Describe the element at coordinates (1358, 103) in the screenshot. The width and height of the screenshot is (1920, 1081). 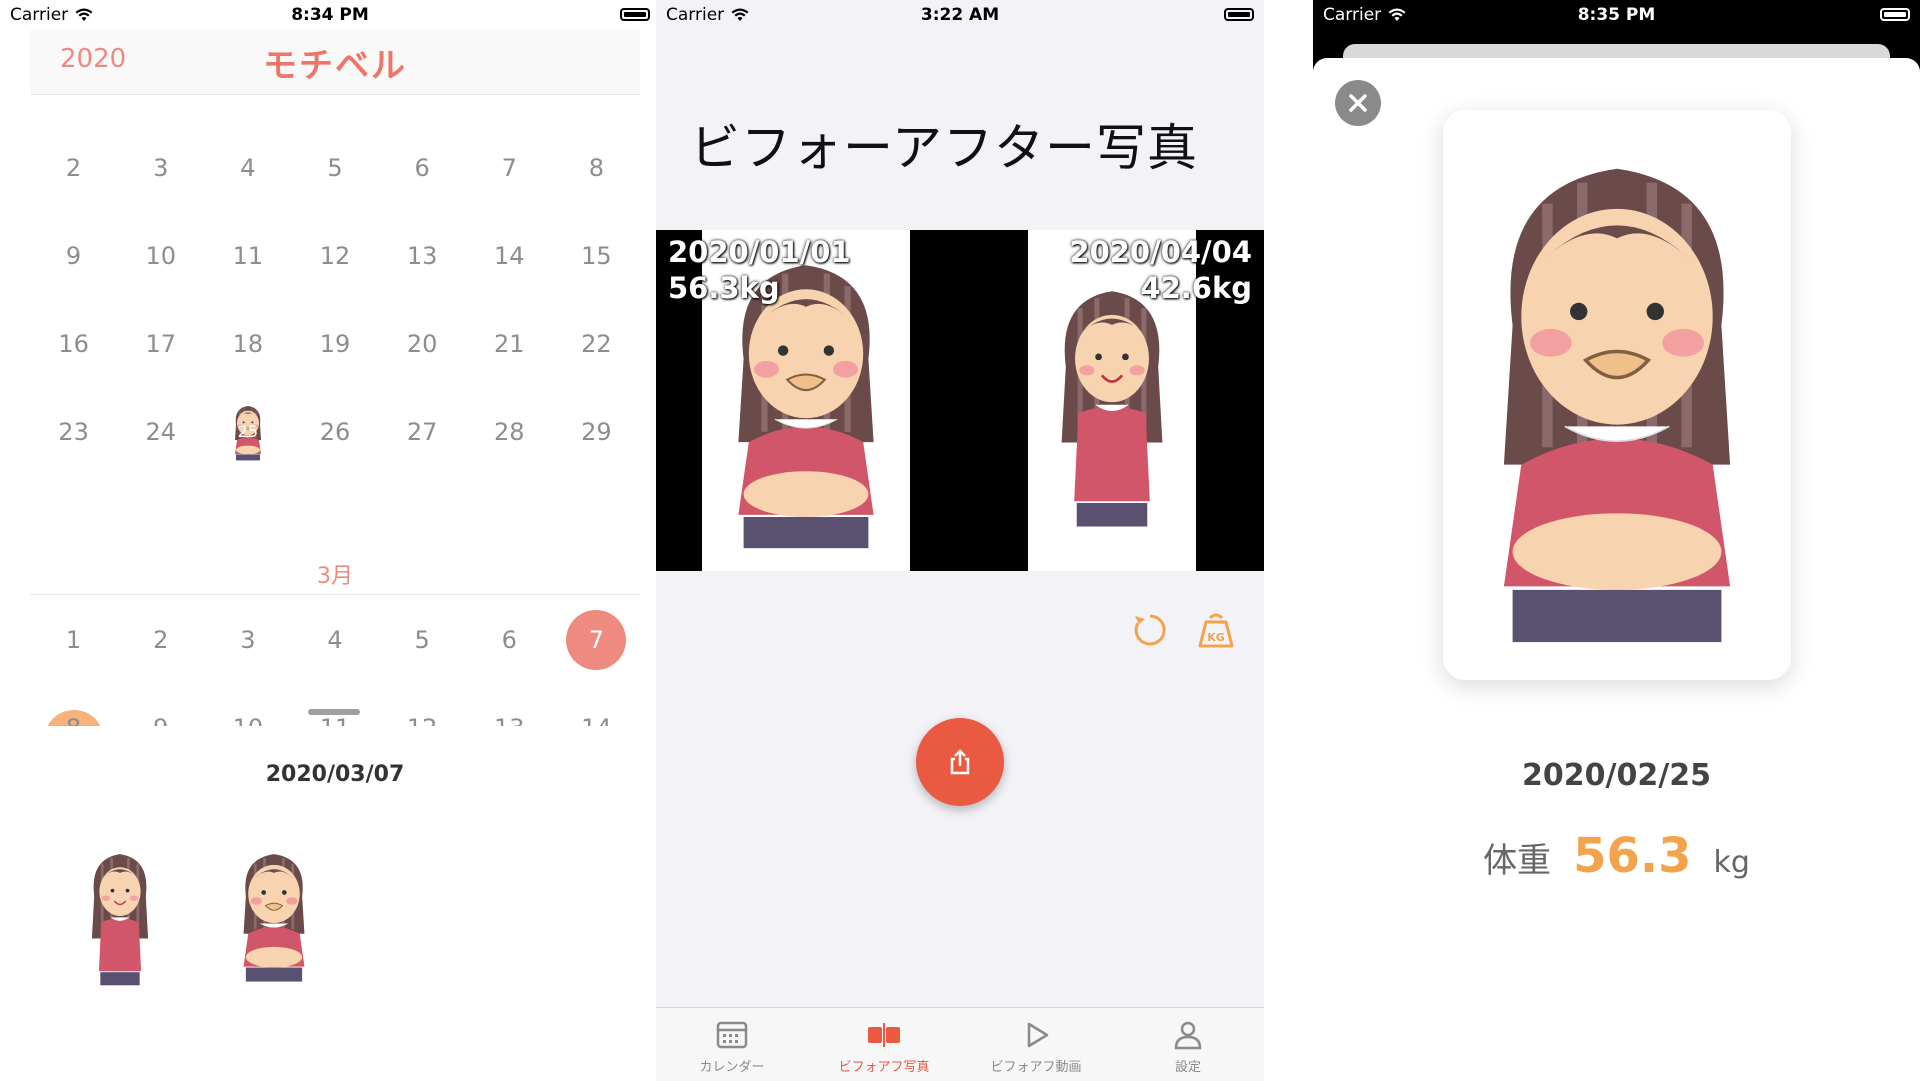
I see `close-button` at that location.